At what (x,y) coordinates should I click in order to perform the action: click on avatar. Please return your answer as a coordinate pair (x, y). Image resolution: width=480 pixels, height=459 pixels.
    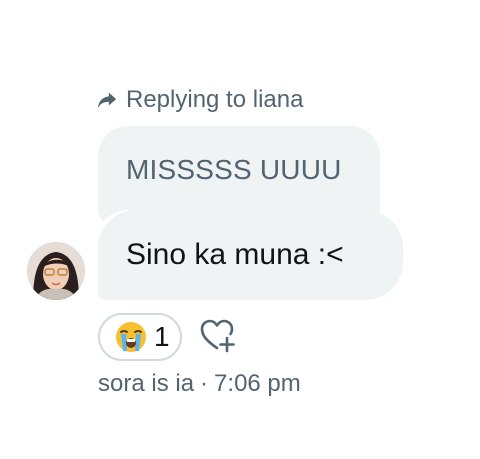
    Looking at the image, I should click on (56, 271).